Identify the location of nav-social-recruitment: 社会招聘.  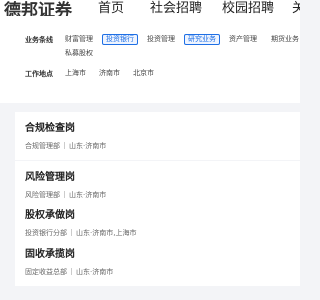
(176, 8).